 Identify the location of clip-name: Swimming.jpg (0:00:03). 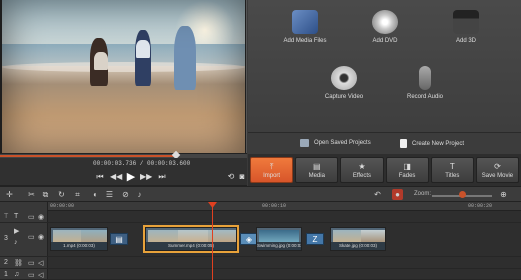
(279, 246).